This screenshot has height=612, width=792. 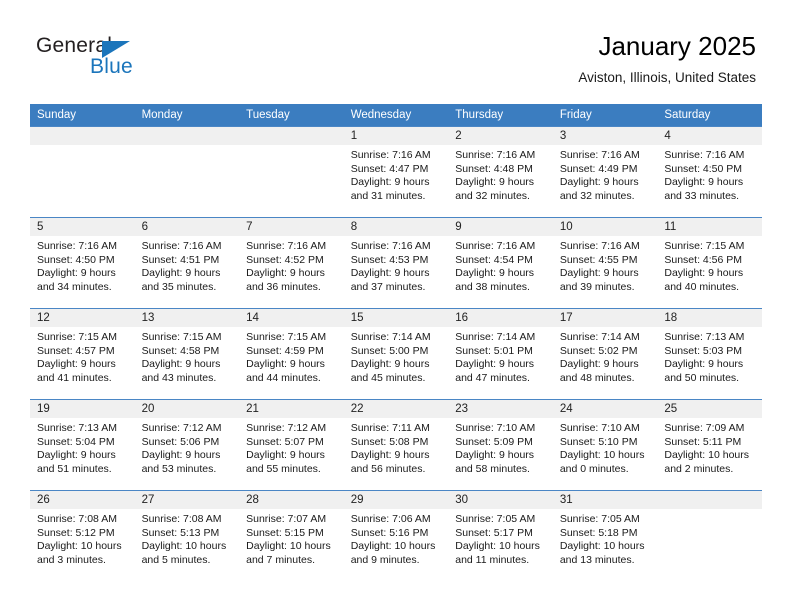 I want to click on daylight-text-cont: and 55 minutes., so click(x=283, y=468).